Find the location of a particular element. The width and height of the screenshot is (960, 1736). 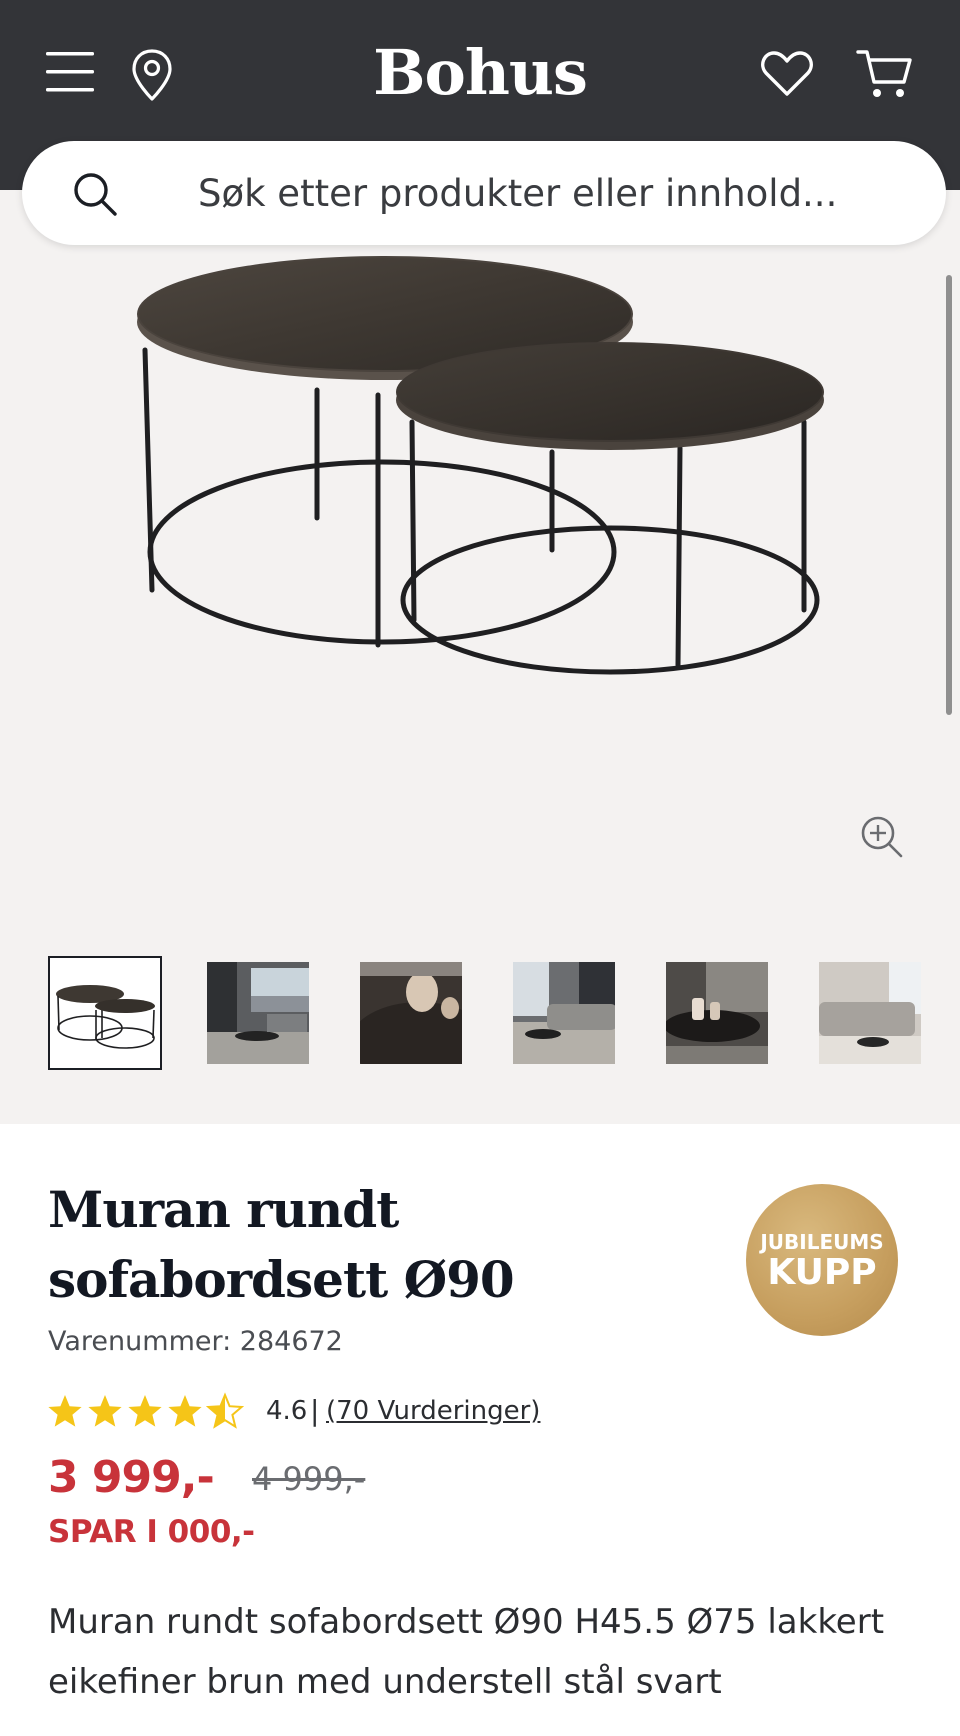

jubileums-kupp-badge: JUBILEUMS KUPP is located at coordinates (822, 1260).